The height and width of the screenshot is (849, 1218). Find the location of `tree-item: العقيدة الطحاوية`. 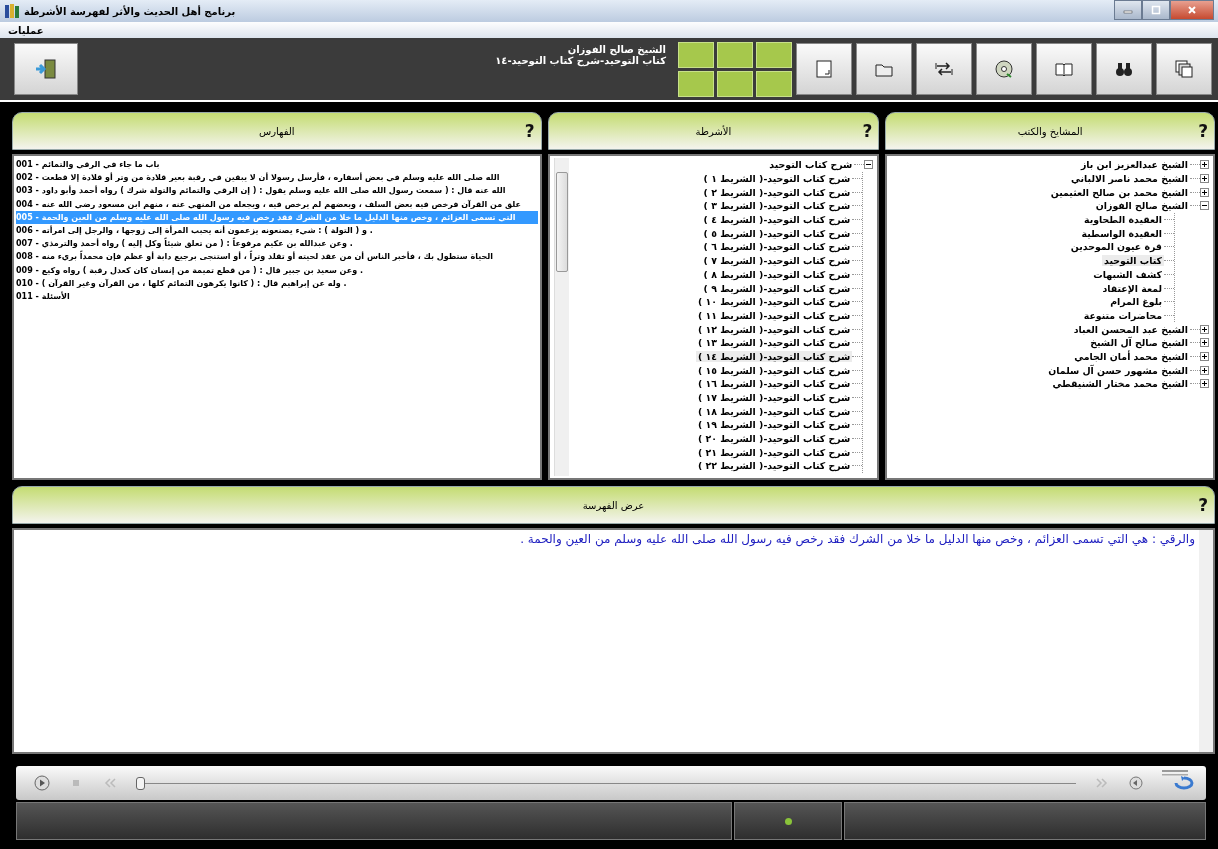

tree-item: العقيدة الطحاوية is located at coordinates (1123, 220).